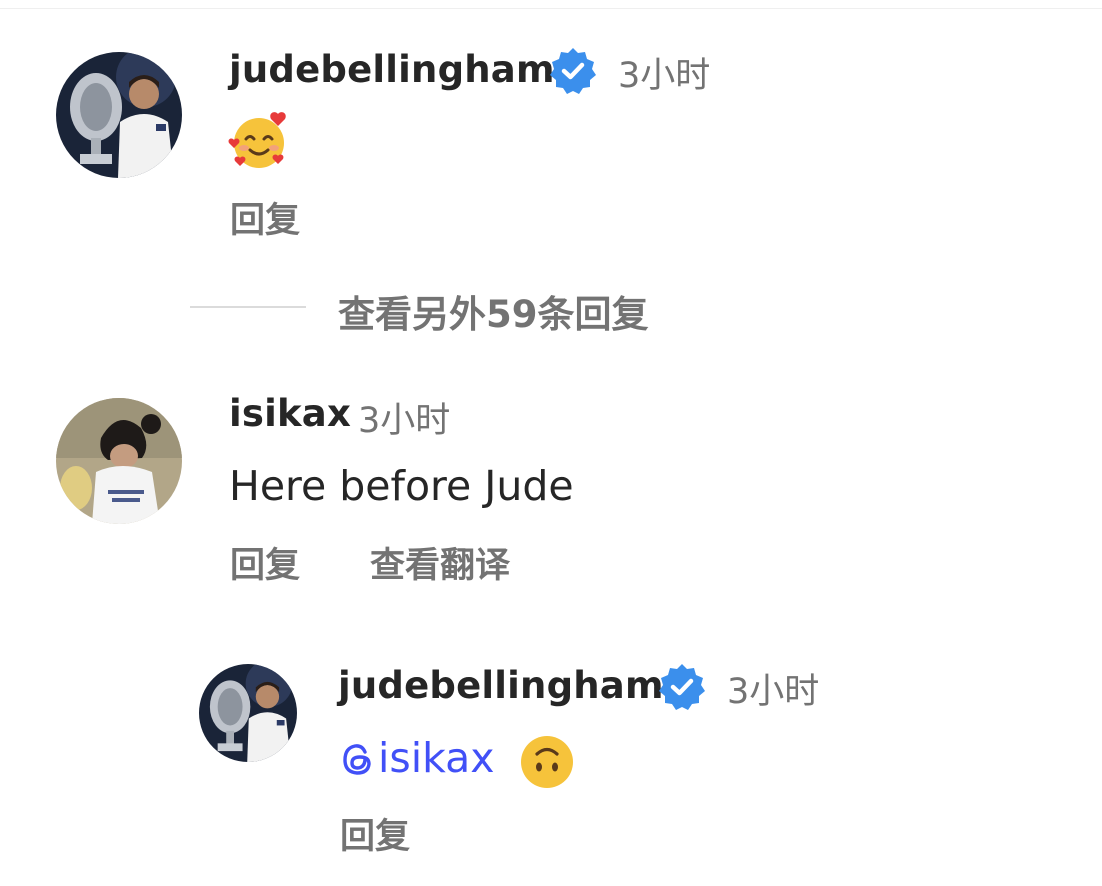  Describe the element at coordinates (357, 759) in the screenshot. I see `threads-icon` at that location.